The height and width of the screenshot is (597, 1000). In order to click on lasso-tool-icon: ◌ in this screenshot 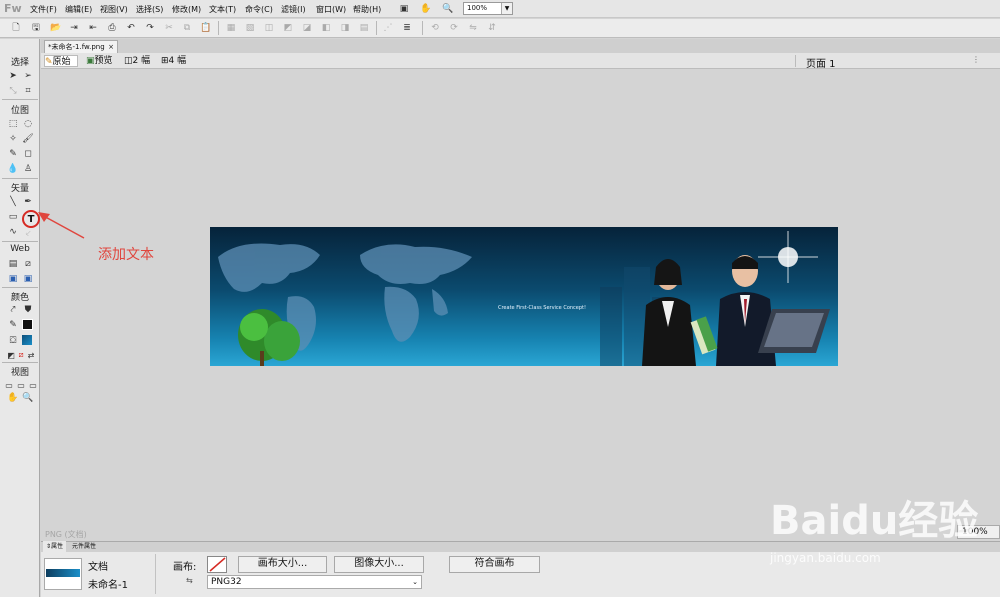, I will do `click(28, 124)`.